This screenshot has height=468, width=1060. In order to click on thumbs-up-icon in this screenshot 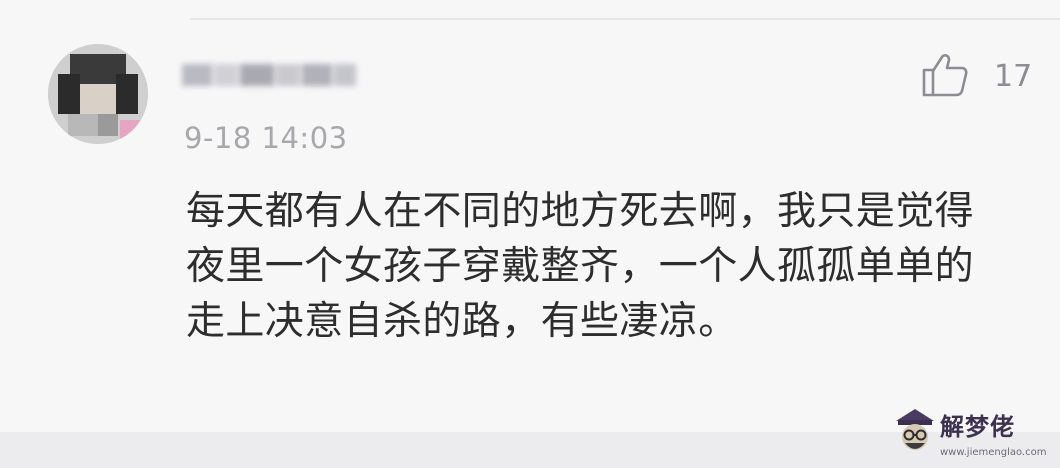, I will do `click(945, 77)`.